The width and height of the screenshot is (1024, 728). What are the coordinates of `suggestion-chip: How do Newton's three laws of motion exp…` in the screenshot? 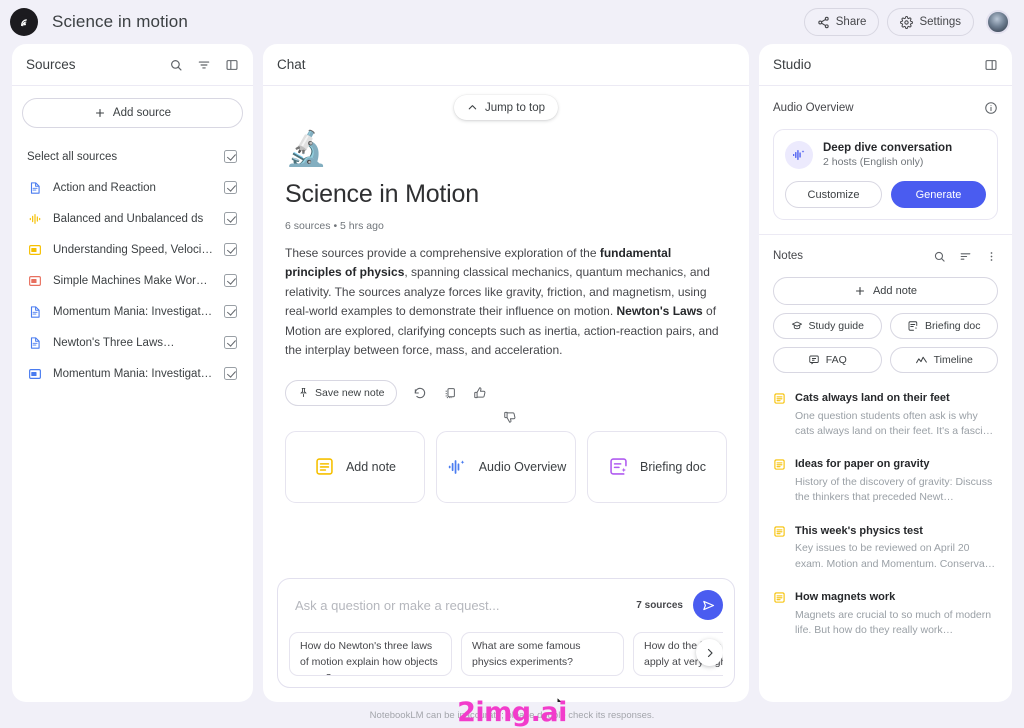 It's located at (370, 654).